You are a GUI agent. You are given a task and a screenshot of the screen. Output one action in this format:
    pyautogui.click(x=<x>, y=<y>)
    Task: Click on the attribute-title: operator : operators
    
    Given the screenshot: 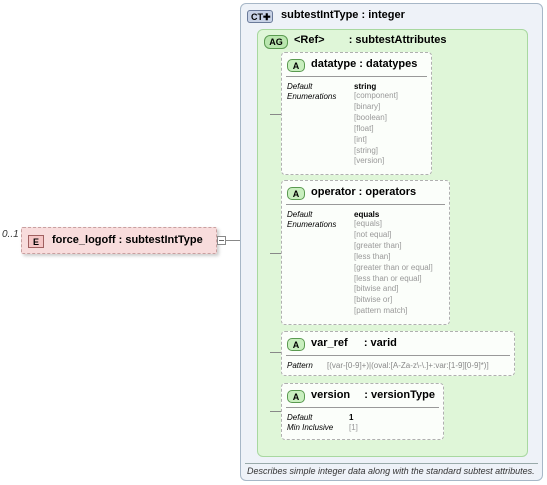 What is the action you would take?
    pyautogui.click(x=364, y=192)
    